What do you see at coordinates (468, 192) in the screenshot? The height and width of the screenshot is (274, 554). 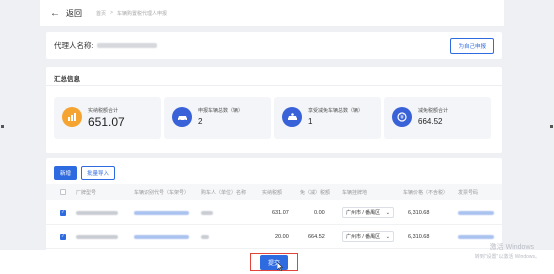 I see `column-header: 发票号码` at bounding box center [468, 192].